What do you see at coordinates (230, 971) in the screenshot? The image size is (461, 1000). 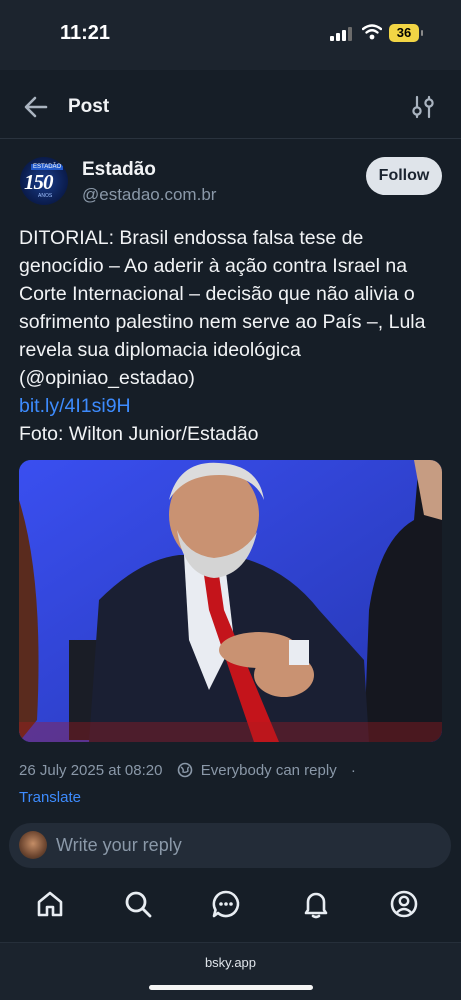 I see `browser-bar: bsky.app` at bounding box center [230, 971].